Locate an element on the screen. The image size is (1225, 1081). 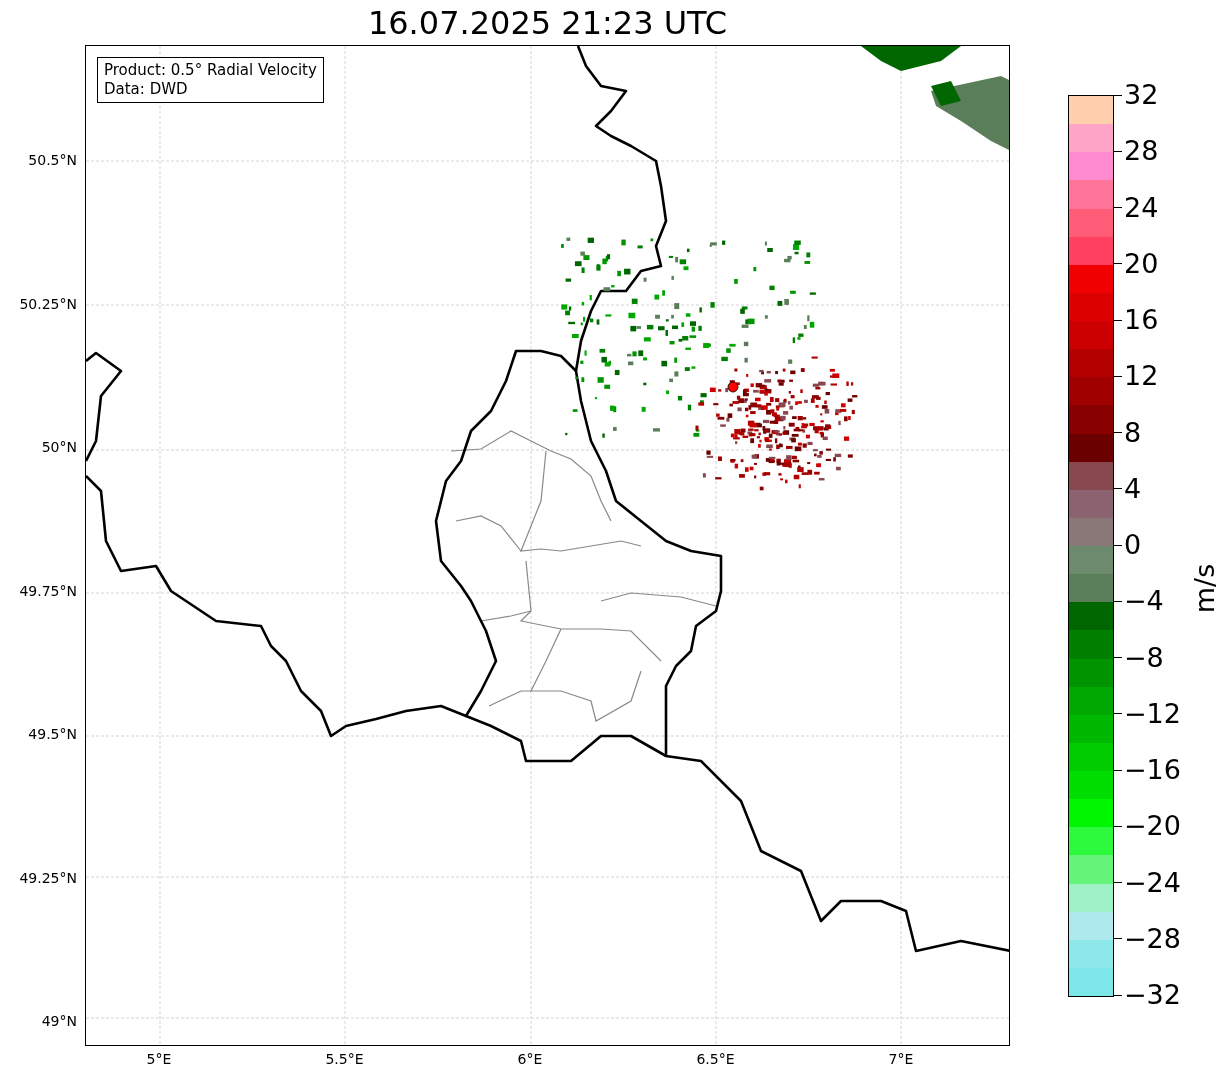
colorbar-tick-label: −12 is located at coordinates (1152, 713).